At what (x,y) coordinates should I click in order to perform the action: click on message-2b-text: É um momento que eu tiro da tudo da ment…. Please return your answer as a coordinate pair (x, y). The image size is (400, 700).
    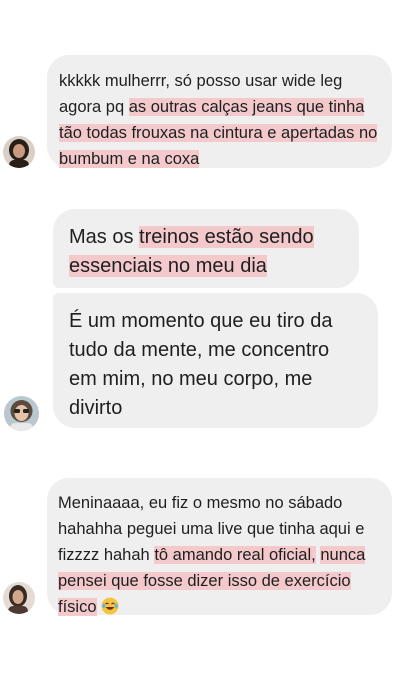
    Looking at the image, I should click on (201, 364).